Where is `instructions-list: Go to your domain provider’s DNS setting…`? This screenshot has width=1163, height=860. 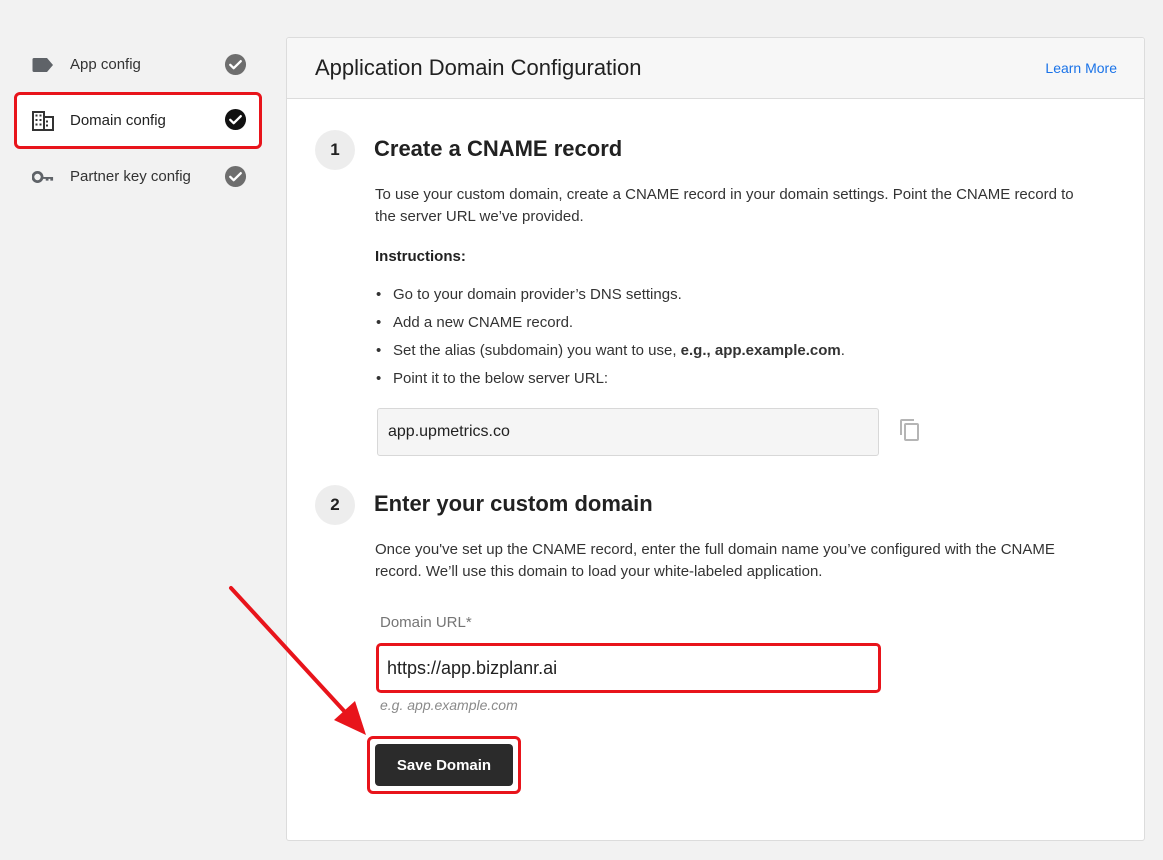
instructions-list: Go to your domain provider’s DNS setting… is located at coordinates (610, 340).